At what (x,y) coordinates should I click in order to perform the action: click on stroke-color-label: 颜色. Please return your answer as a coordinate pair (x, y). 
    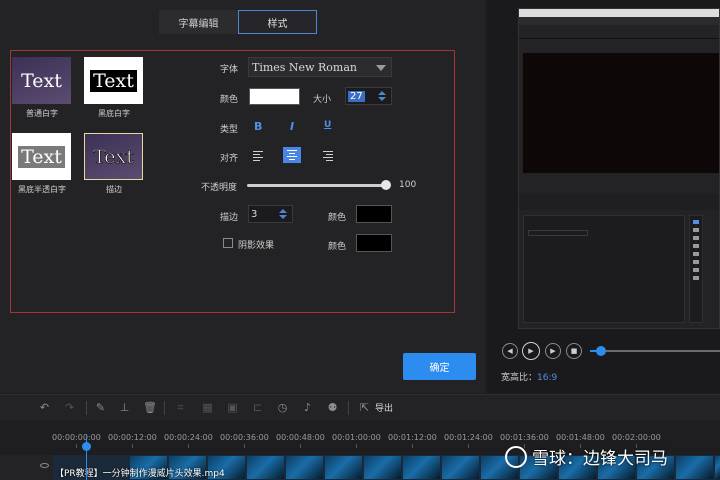
    Looking at the image, I should click on (337, 218).